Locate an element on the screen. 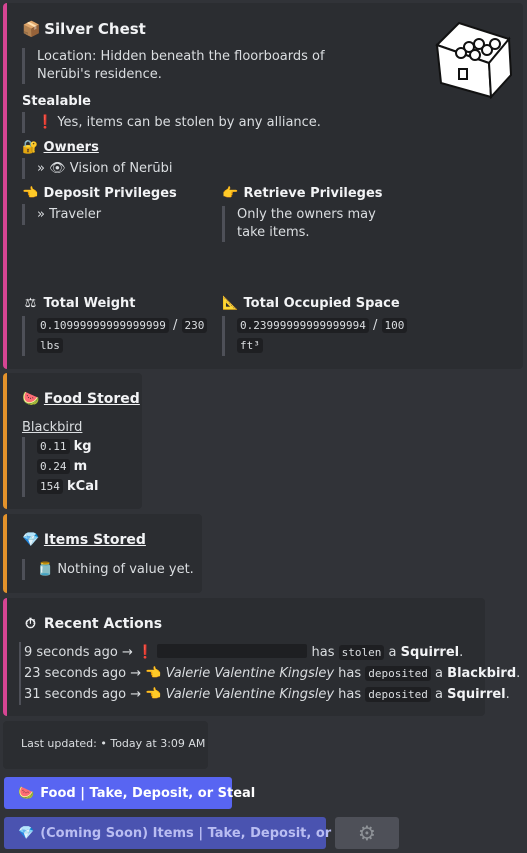 This screenshot has width=527, height=853. scales-icon: ⚖ is located at coordinates (30, 303).